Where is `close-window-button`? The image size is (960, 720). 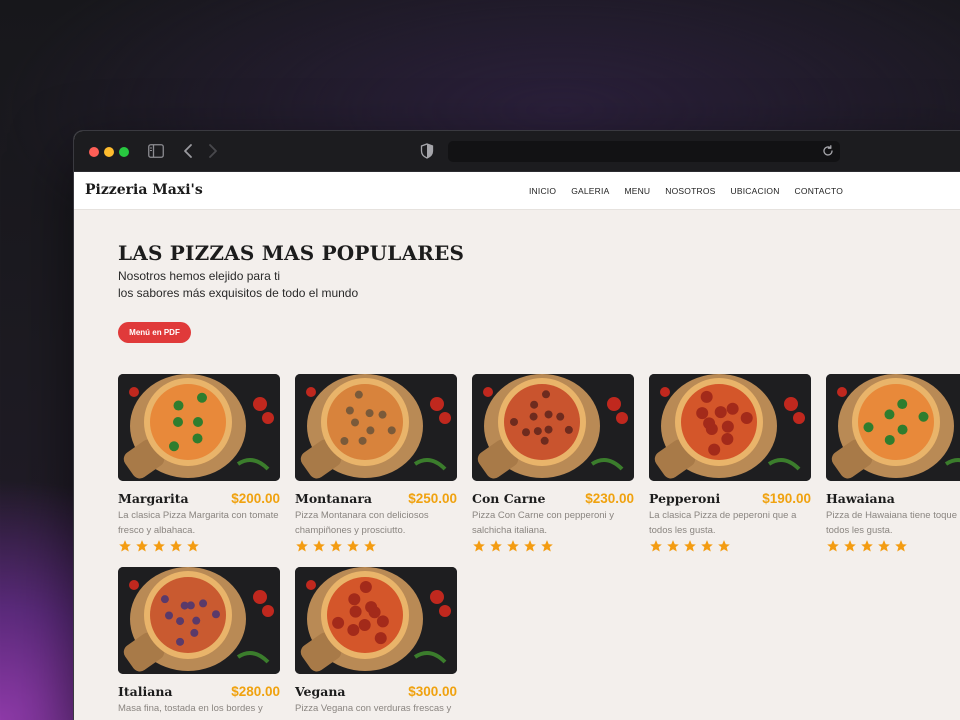 close-window-button is located at coordinates (94, 152).